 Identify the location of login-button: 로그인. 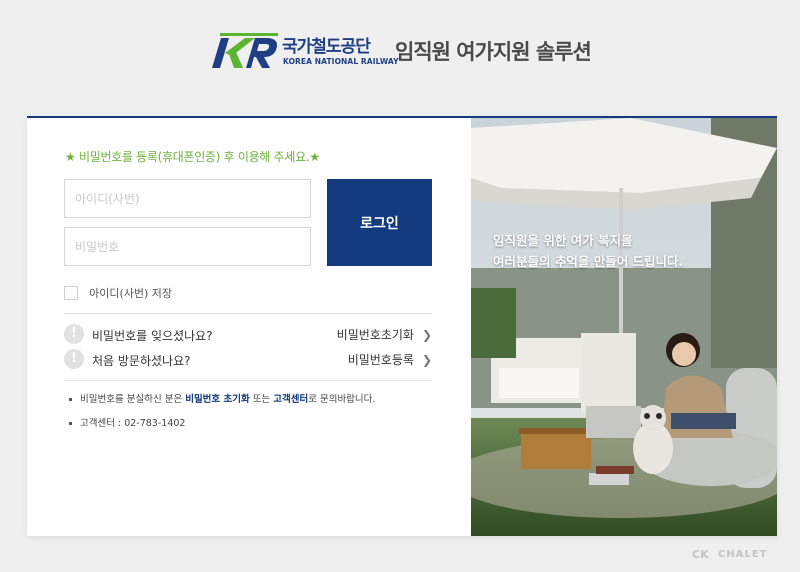
(379, 222).